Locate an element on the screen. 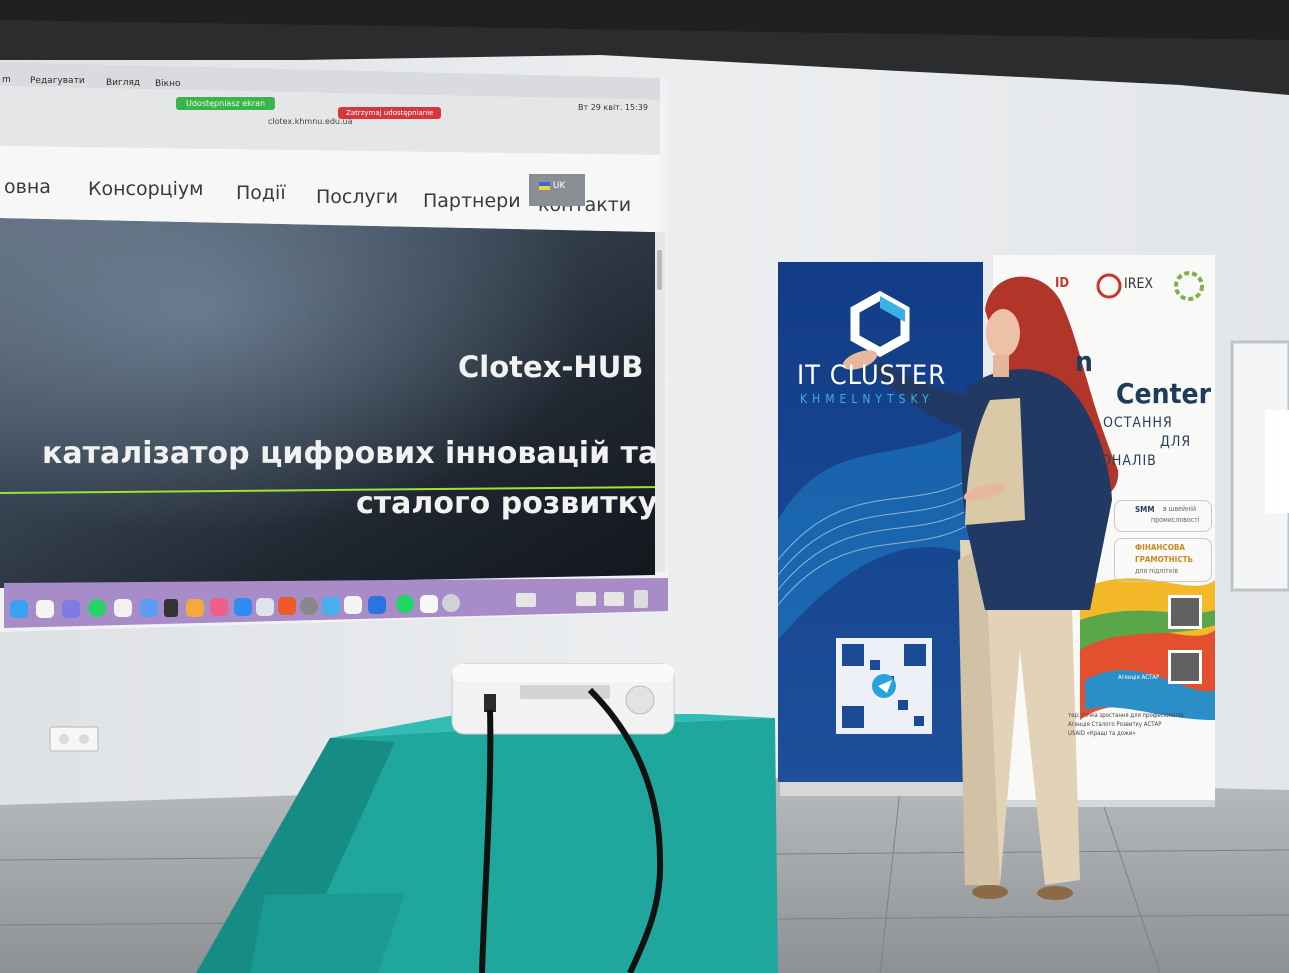 The width and height of the screenshot is (1289, 973). menu-item-edit: Редагувати is located at coordinates (57, 81).